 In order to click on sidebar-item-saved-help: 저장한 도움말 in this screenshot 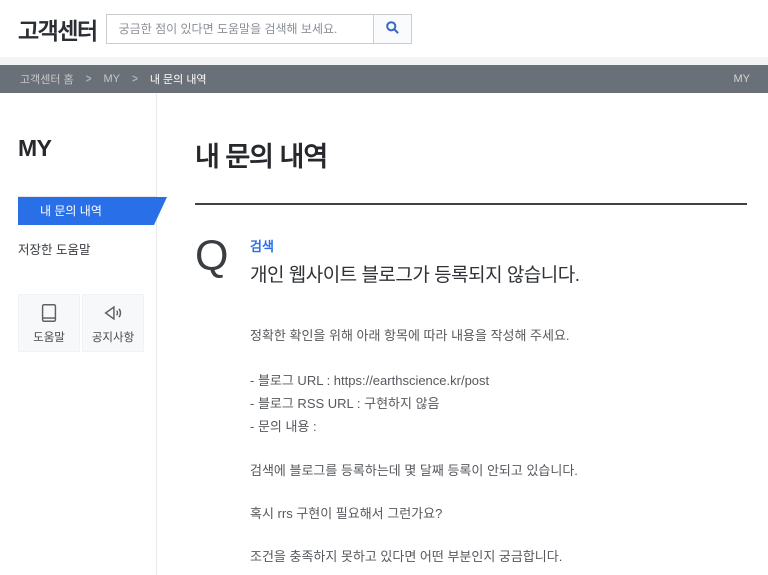, I will do `click(87, 248)`.